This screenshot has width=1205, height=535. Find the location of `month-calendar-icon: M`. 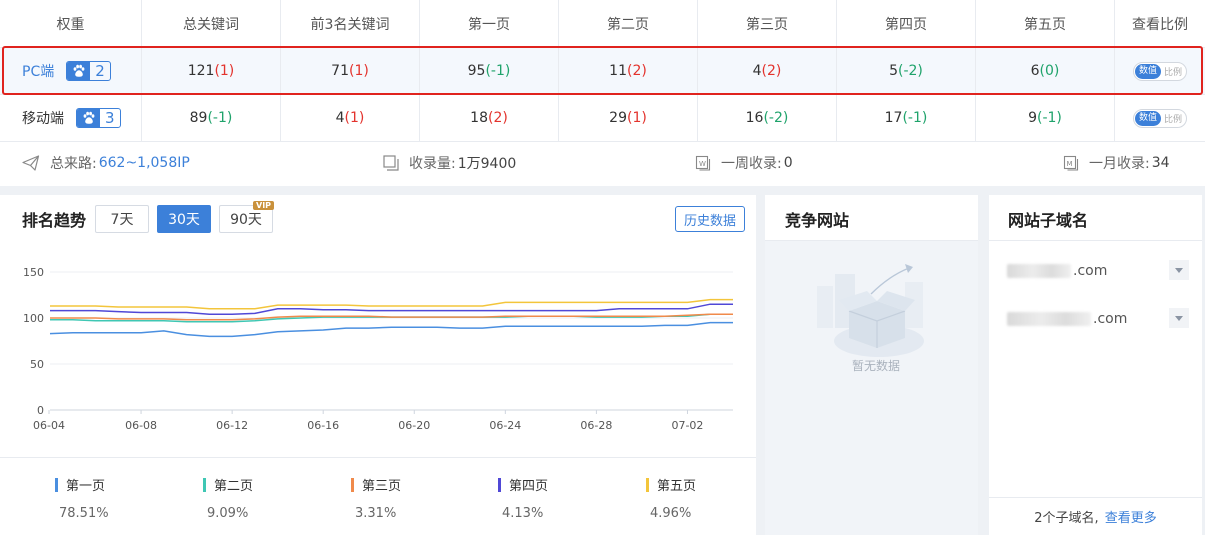

month-calendar-icon: M is located at coordinates (1071, 163).